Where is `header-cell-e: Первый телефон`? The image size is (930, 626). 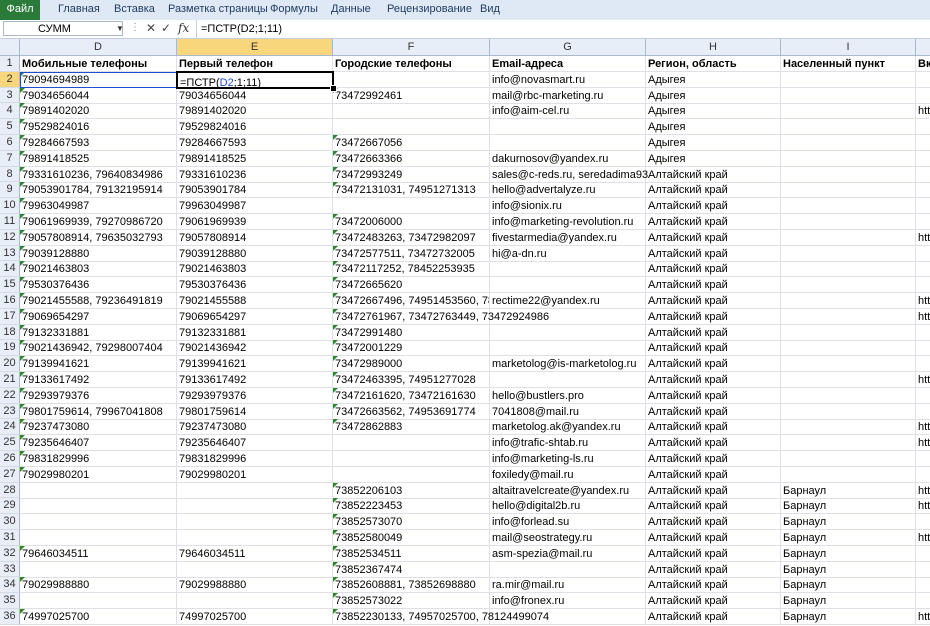 header-cell-e: Первый телефон is located at coordinates (255, 64).